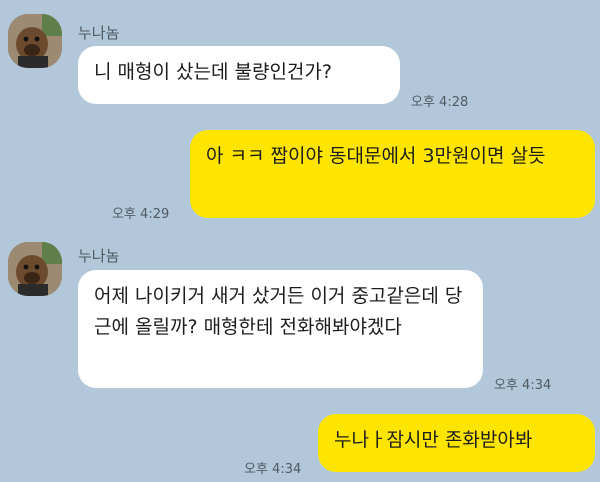  What do you see at coordinates (440, 102) in the screenshot?
I see `message-time: 오후 4:28` at bounding box center [440, 102].